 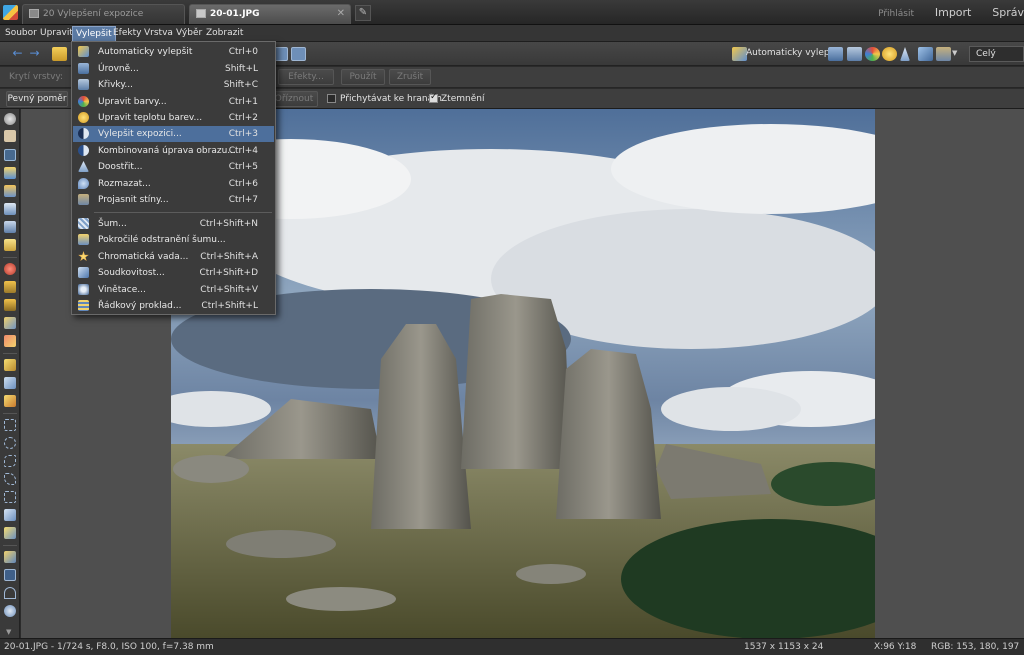 What do you see at coordinates (331, 98) in the screenshot?
I see `snap-checkbox` at bounding box center [331, 98].